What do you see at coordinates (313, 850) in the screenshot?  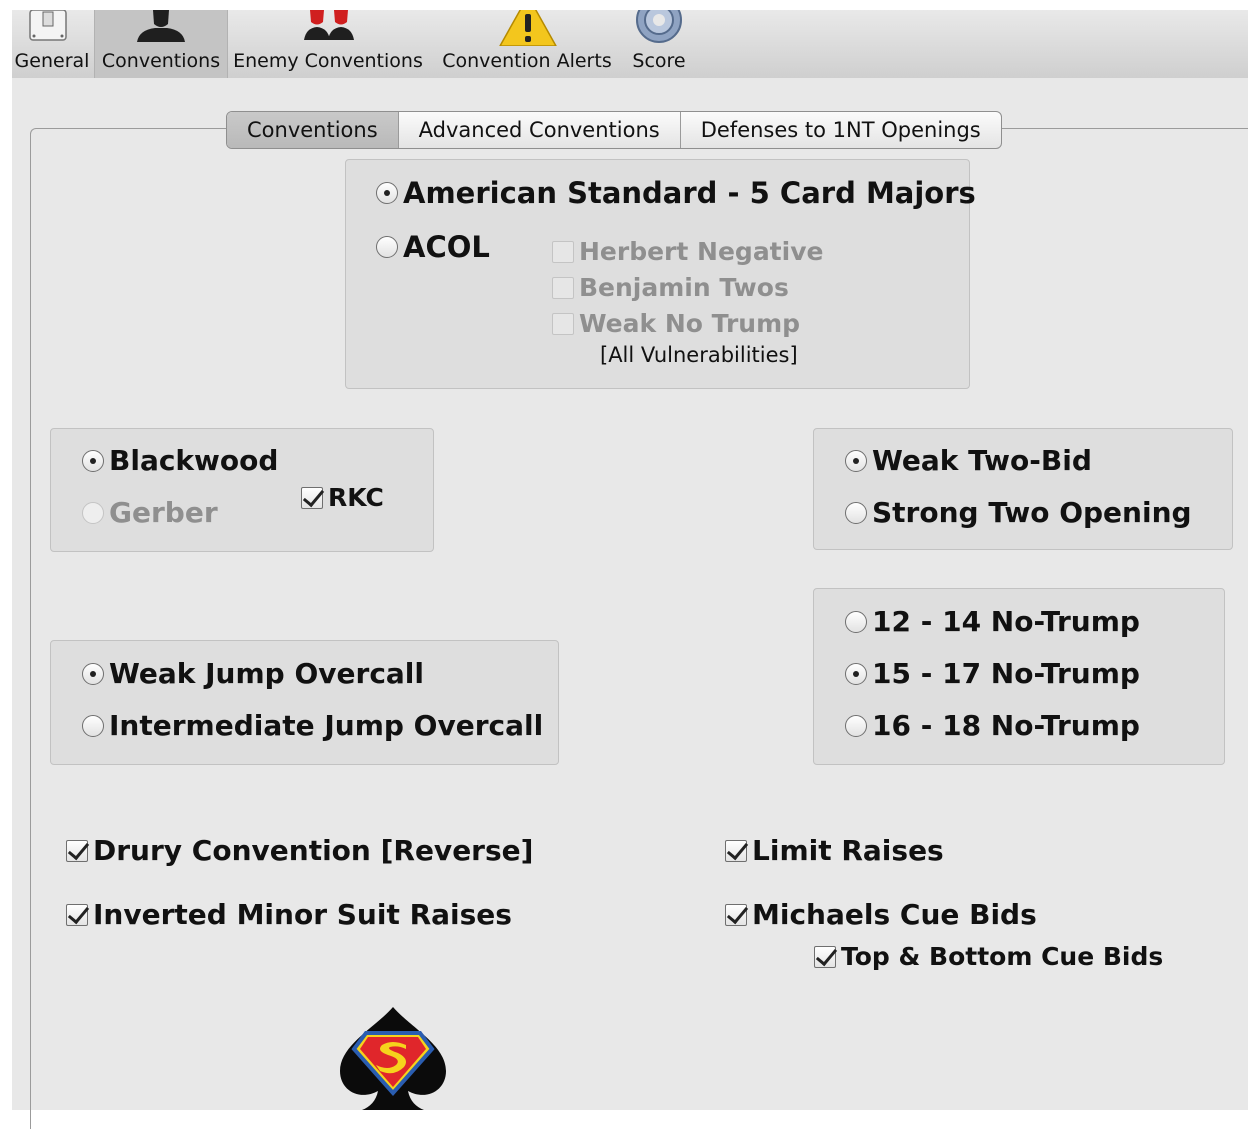 I see `drury-convention-label: Drury Convention [Reverse]` at bounding box center [313, 850].